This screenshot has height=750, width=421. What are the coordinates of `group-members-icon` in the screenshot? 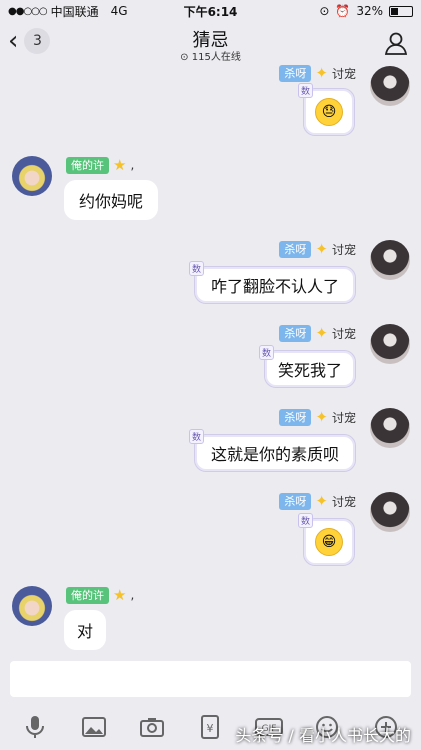 It's located at (396, 43).